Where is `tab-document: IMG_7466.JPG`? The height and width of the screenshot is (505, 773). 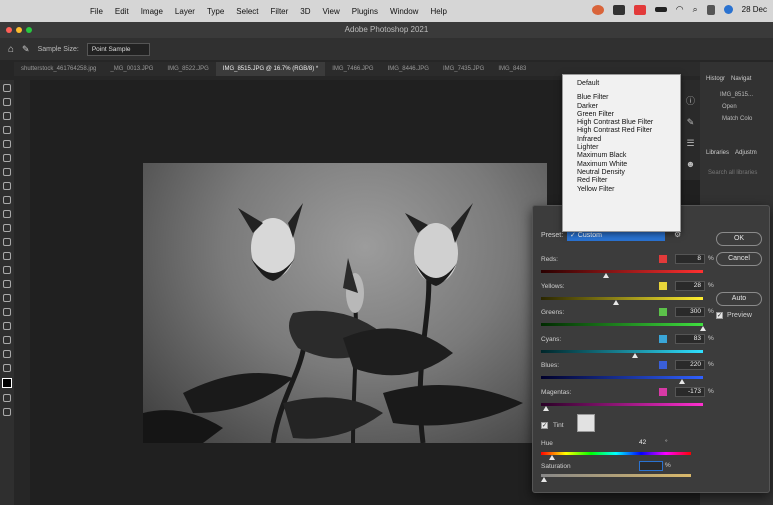
tab-document: IMG_7466.JPG is located at coordinates (352, 69).